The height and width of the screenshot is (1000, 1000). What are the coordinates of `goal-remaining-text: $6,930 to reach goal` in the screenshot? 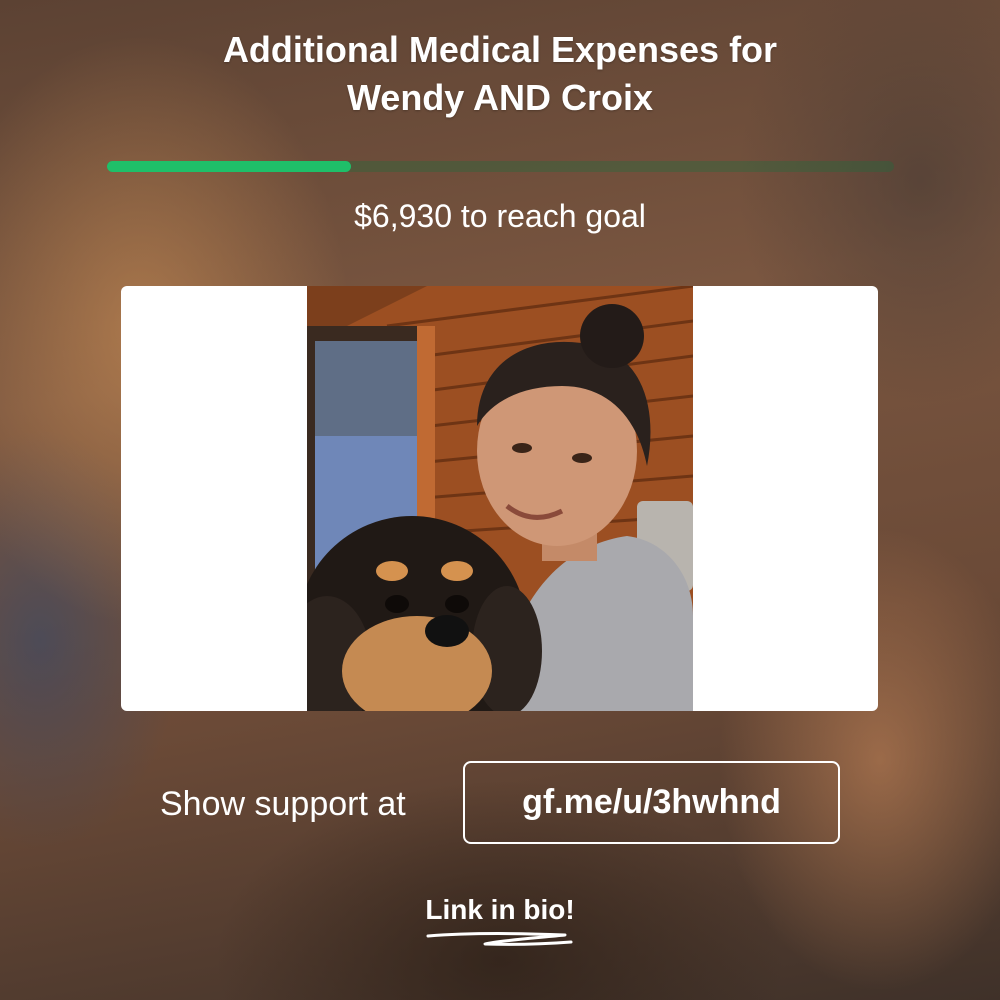 It's located at (500, 216).